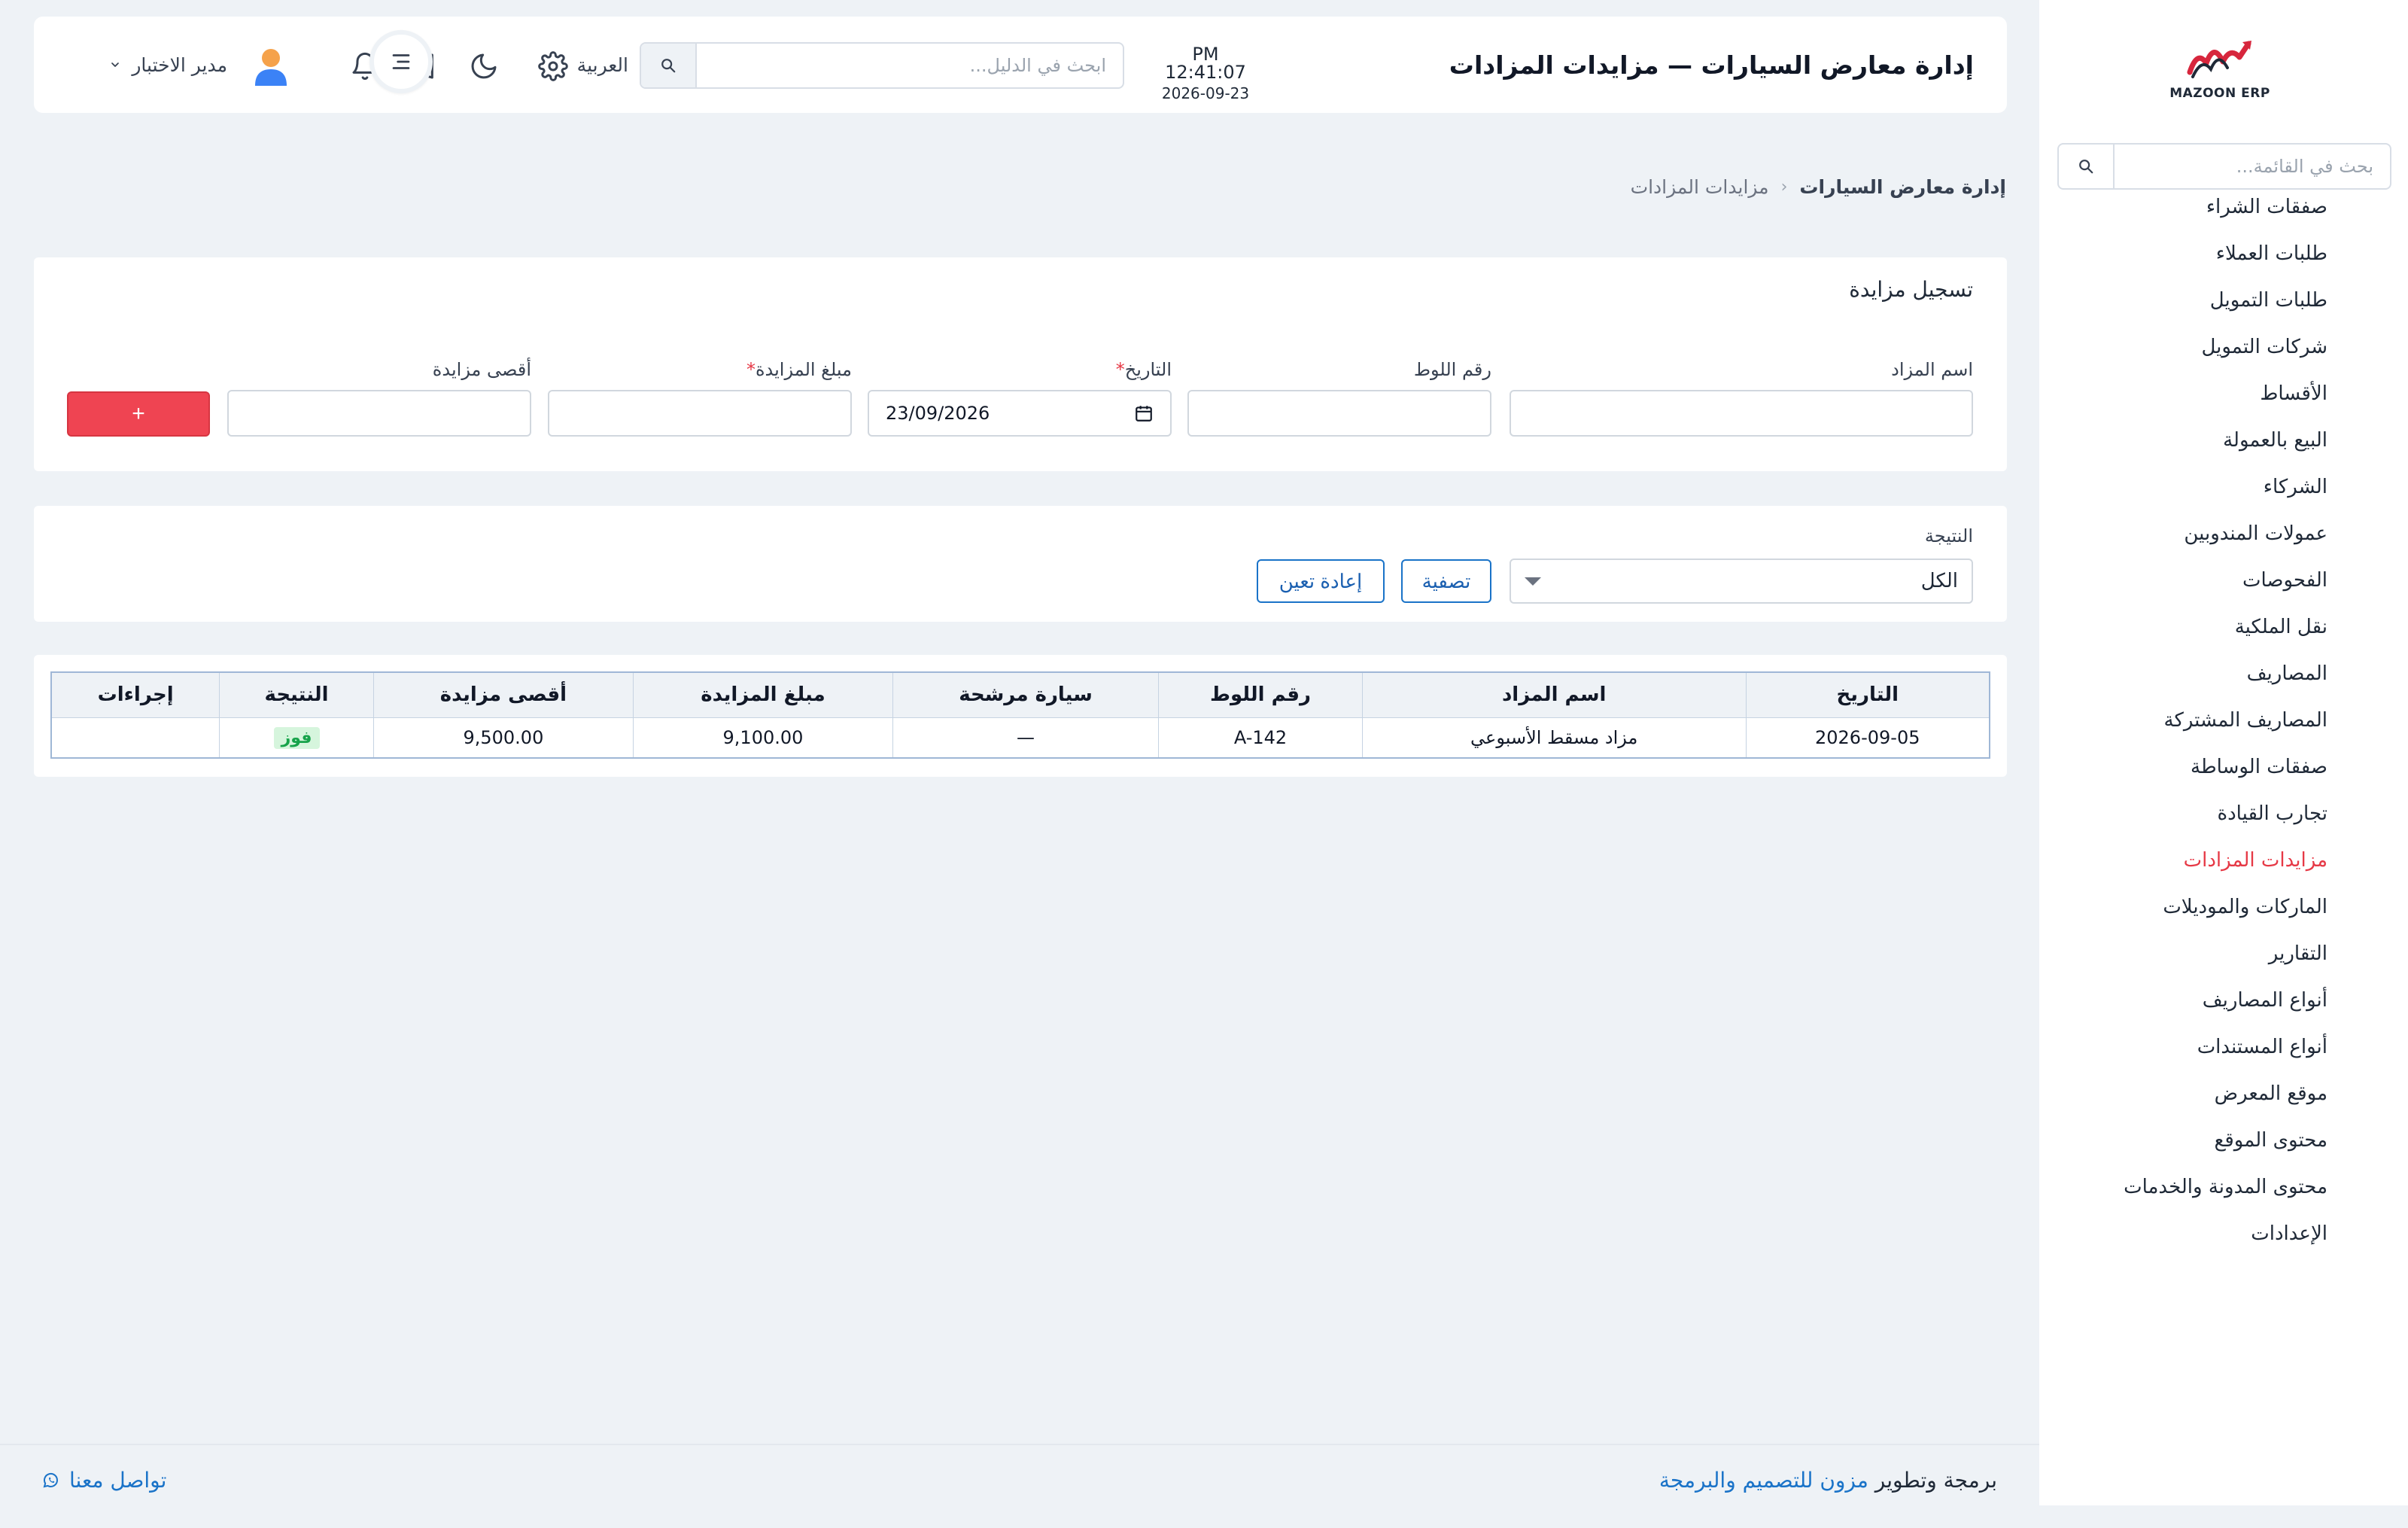  What do you see at coordinates (2223, 440) in the screenshot?
I see `sidebar-item: البيع بالعمولة` at bounding box center [2223, 440].